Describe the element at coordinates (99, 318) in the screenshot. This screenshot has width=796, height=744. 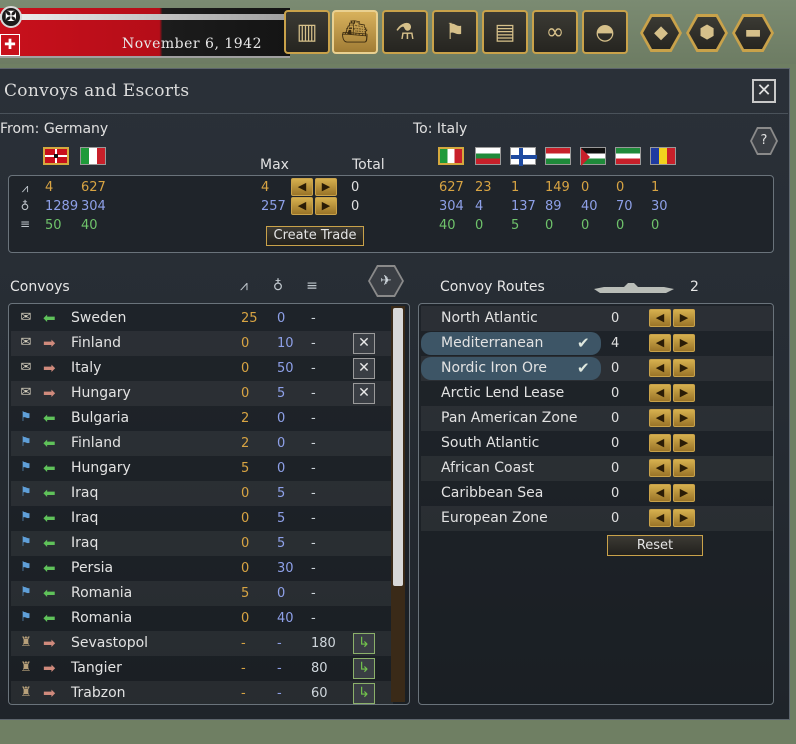
I see `convoy-name: Sweden` at that location.